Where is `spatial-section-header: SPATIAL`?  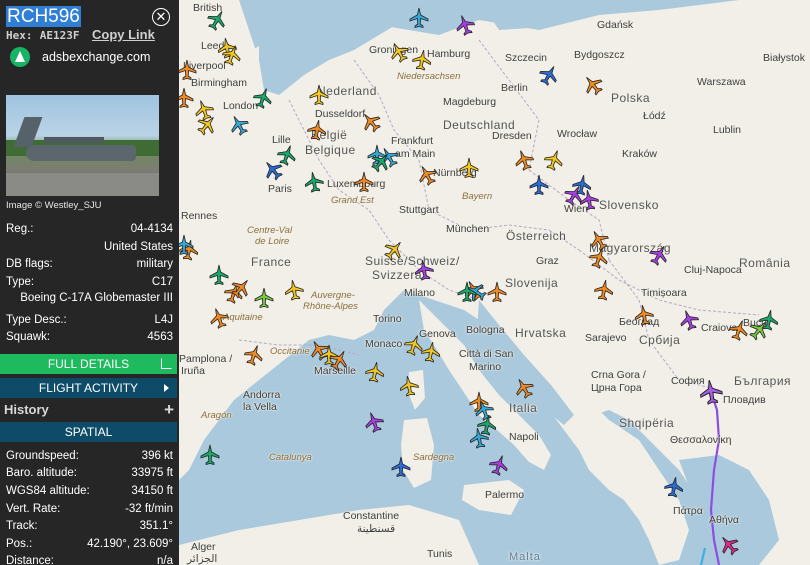
spatial-section-header: SPATIAL is located at coordinates (88, 432).